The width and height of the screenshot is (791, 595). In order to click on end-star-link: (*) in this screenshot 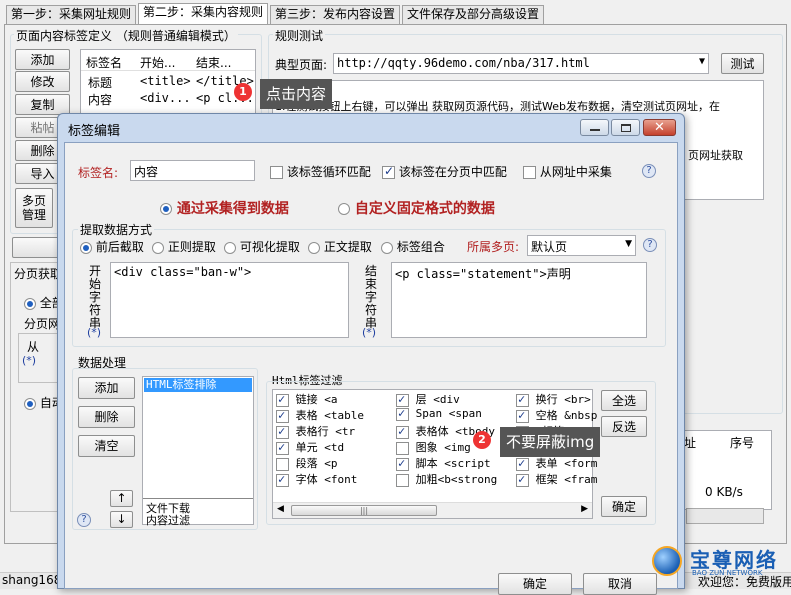, I will do `click(369, 332)`.